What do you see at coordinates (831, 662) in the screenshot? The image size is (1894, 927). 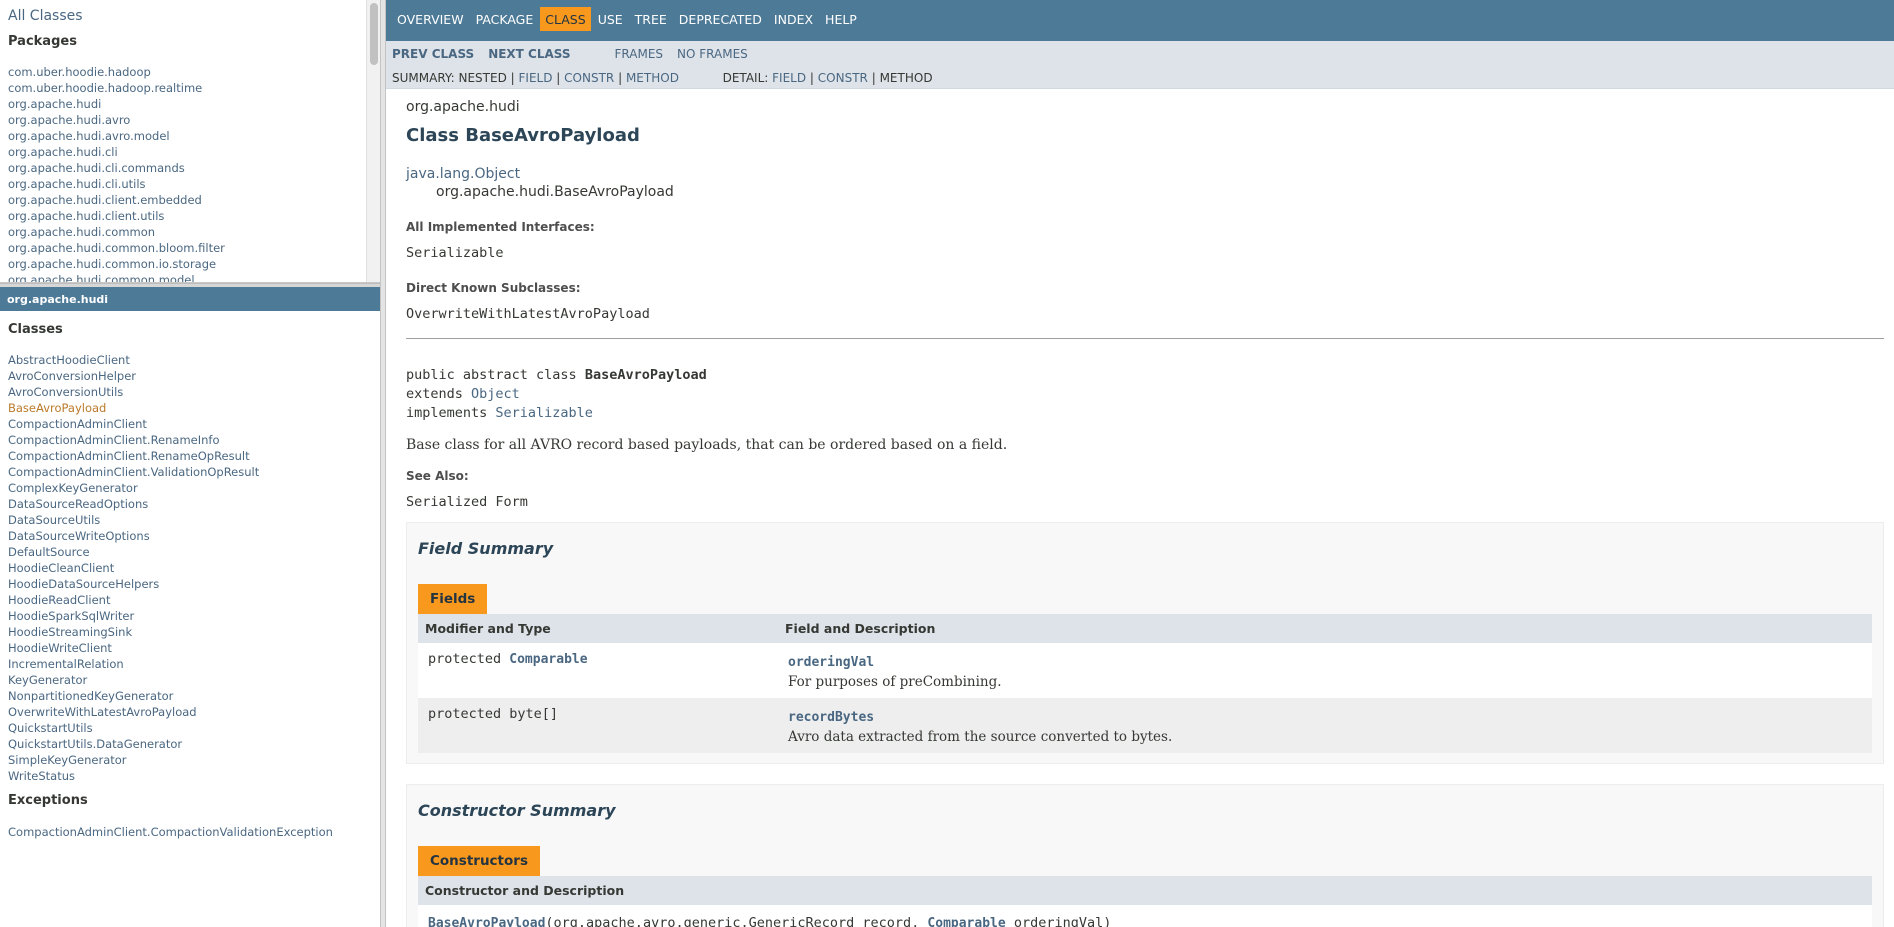 I see `field-name-link: orderingVal` at bounding box center [831, 662].